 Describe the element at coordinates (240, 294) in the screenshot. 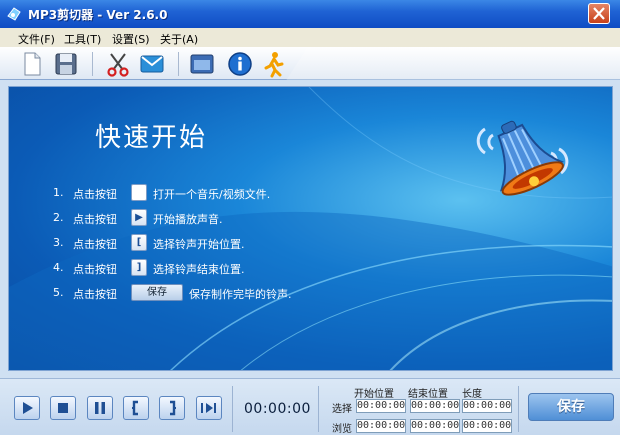

I see `step-text: 保存制作完毕的铃声.` at that location.